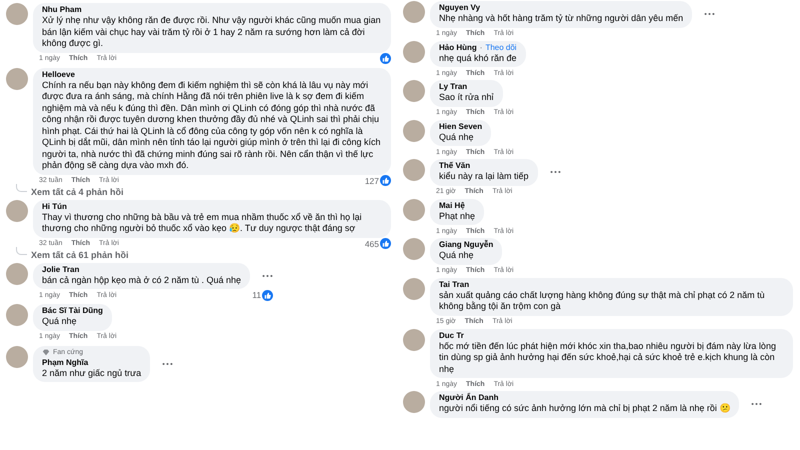 This screenshot has width=800, height=450. I want to click on author-name: Phạm Nghĩa, so click(65, 363).